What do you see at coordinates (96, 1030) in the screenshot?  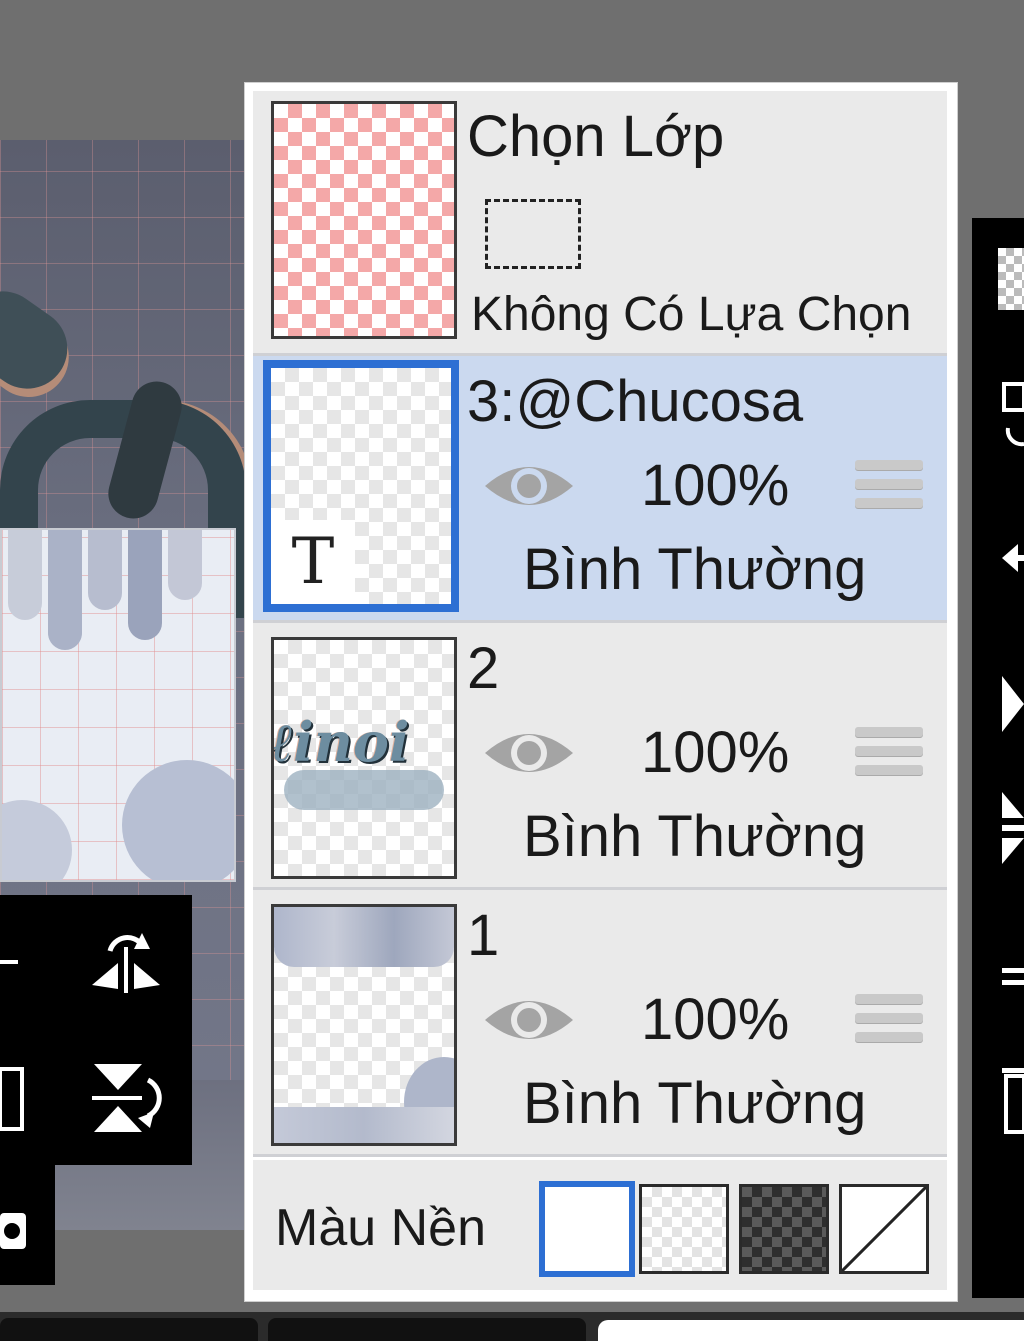 I see `transform-toolbar` at bounding box center [96, 1030].